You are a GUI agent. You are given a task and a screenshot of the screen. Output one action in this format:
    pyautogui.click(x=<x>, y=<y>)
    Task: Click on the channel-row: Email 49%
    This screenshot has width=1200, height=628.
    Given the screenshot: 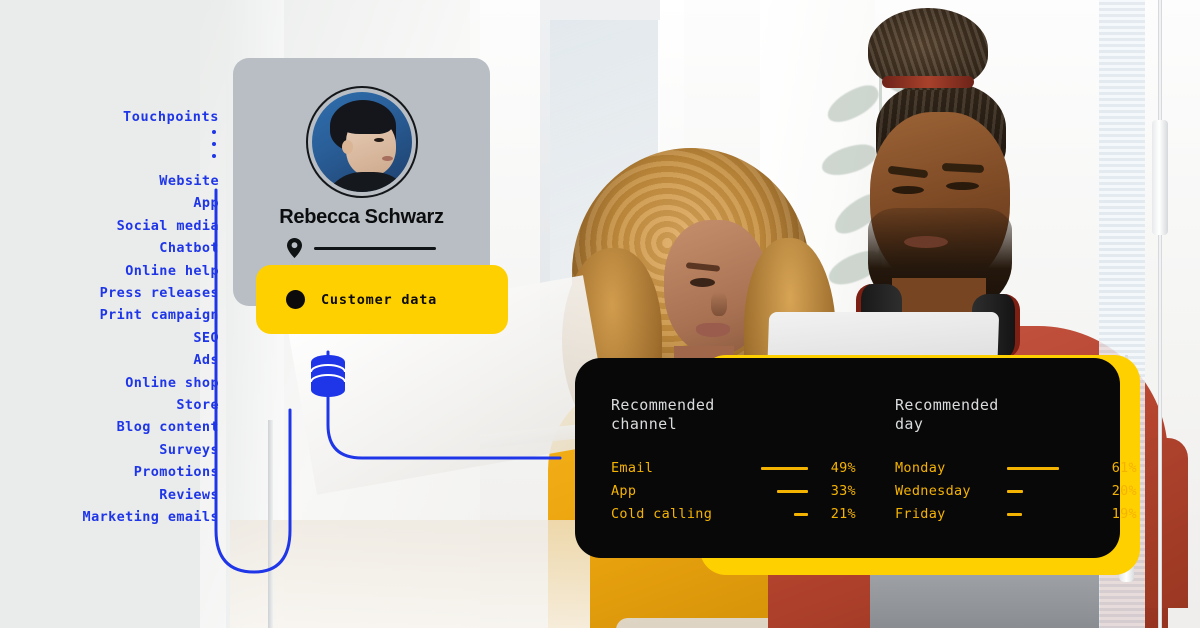 What is the action you would take?
    pyautogui.click(x=733, y=468)
    